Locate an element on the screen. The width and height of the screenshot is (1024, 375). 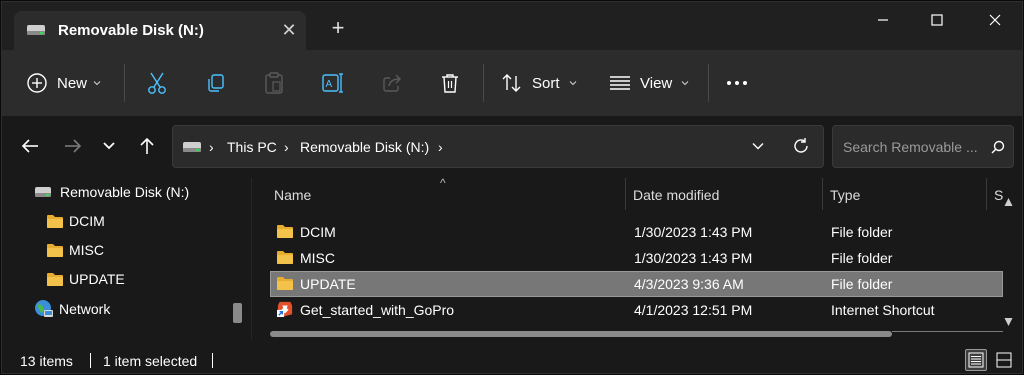
see-more-button is located at coordinates (737, 83).